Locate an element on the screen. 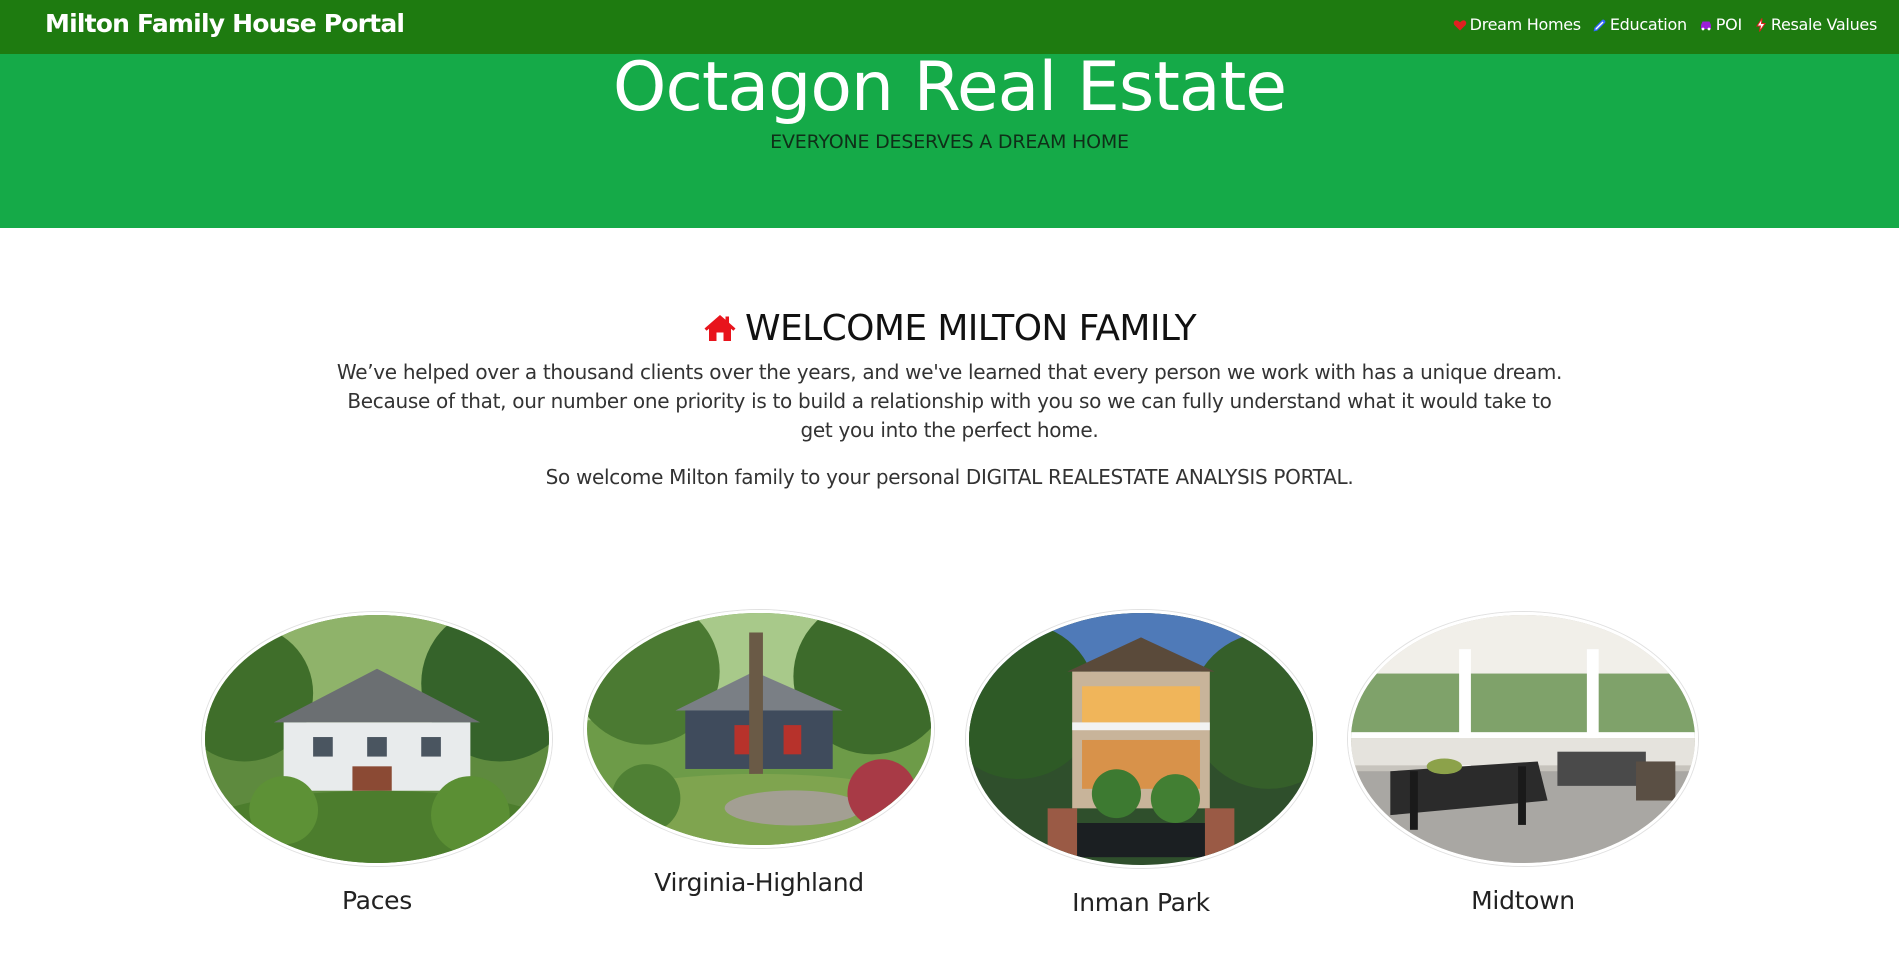 The image size is (1899, 955). neighborhood-label: Inman Park is located at coordinates (1141, 902).